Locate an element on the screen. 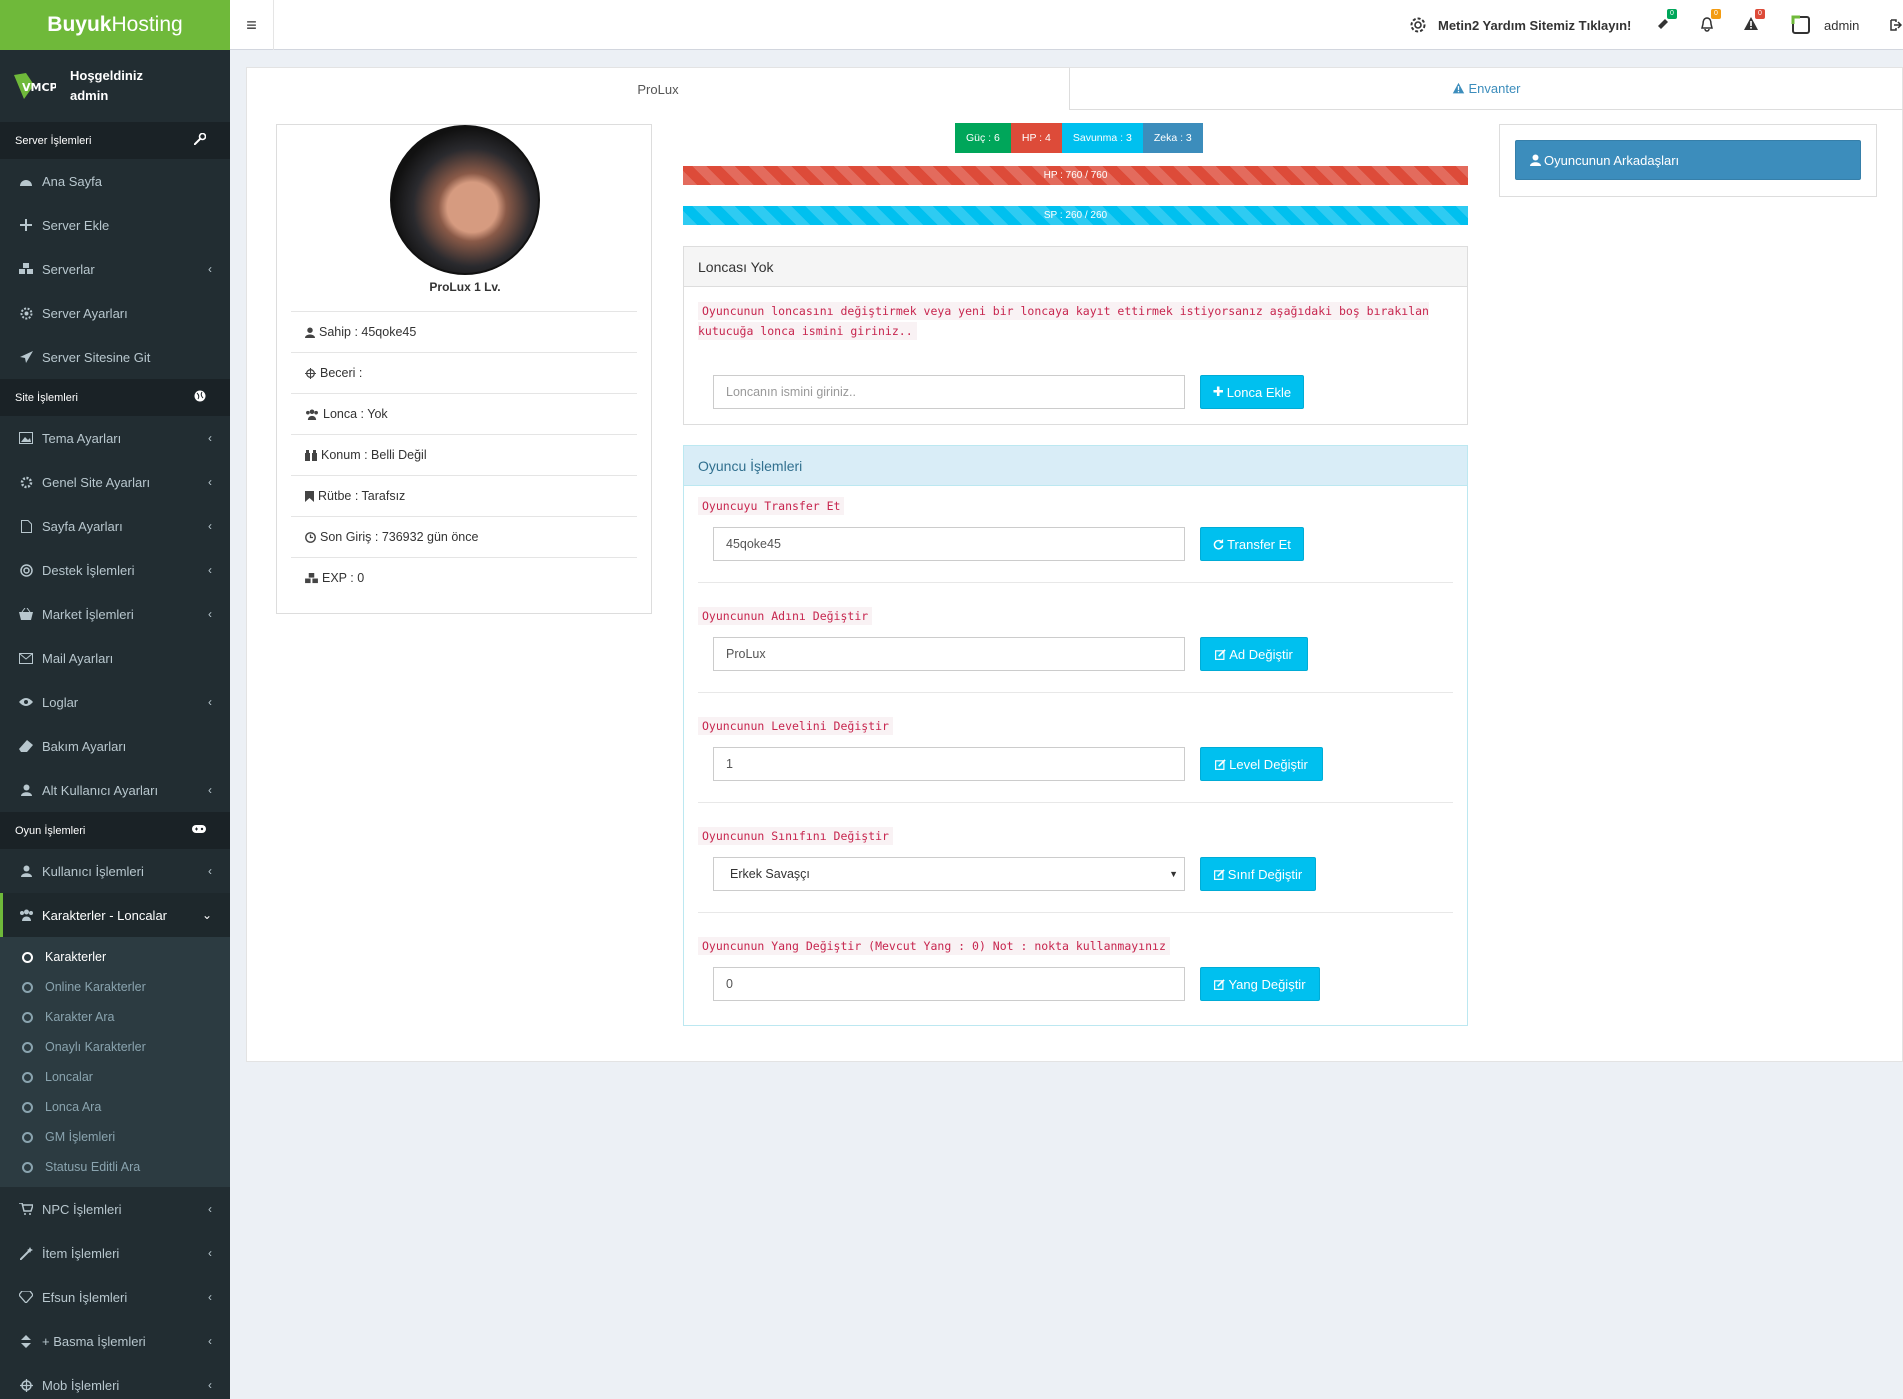 This screenshot has height=1399, width=1903. sidebar-item-mail-ayarlar: Mail Ayarları is located at coordinates (115, 658).